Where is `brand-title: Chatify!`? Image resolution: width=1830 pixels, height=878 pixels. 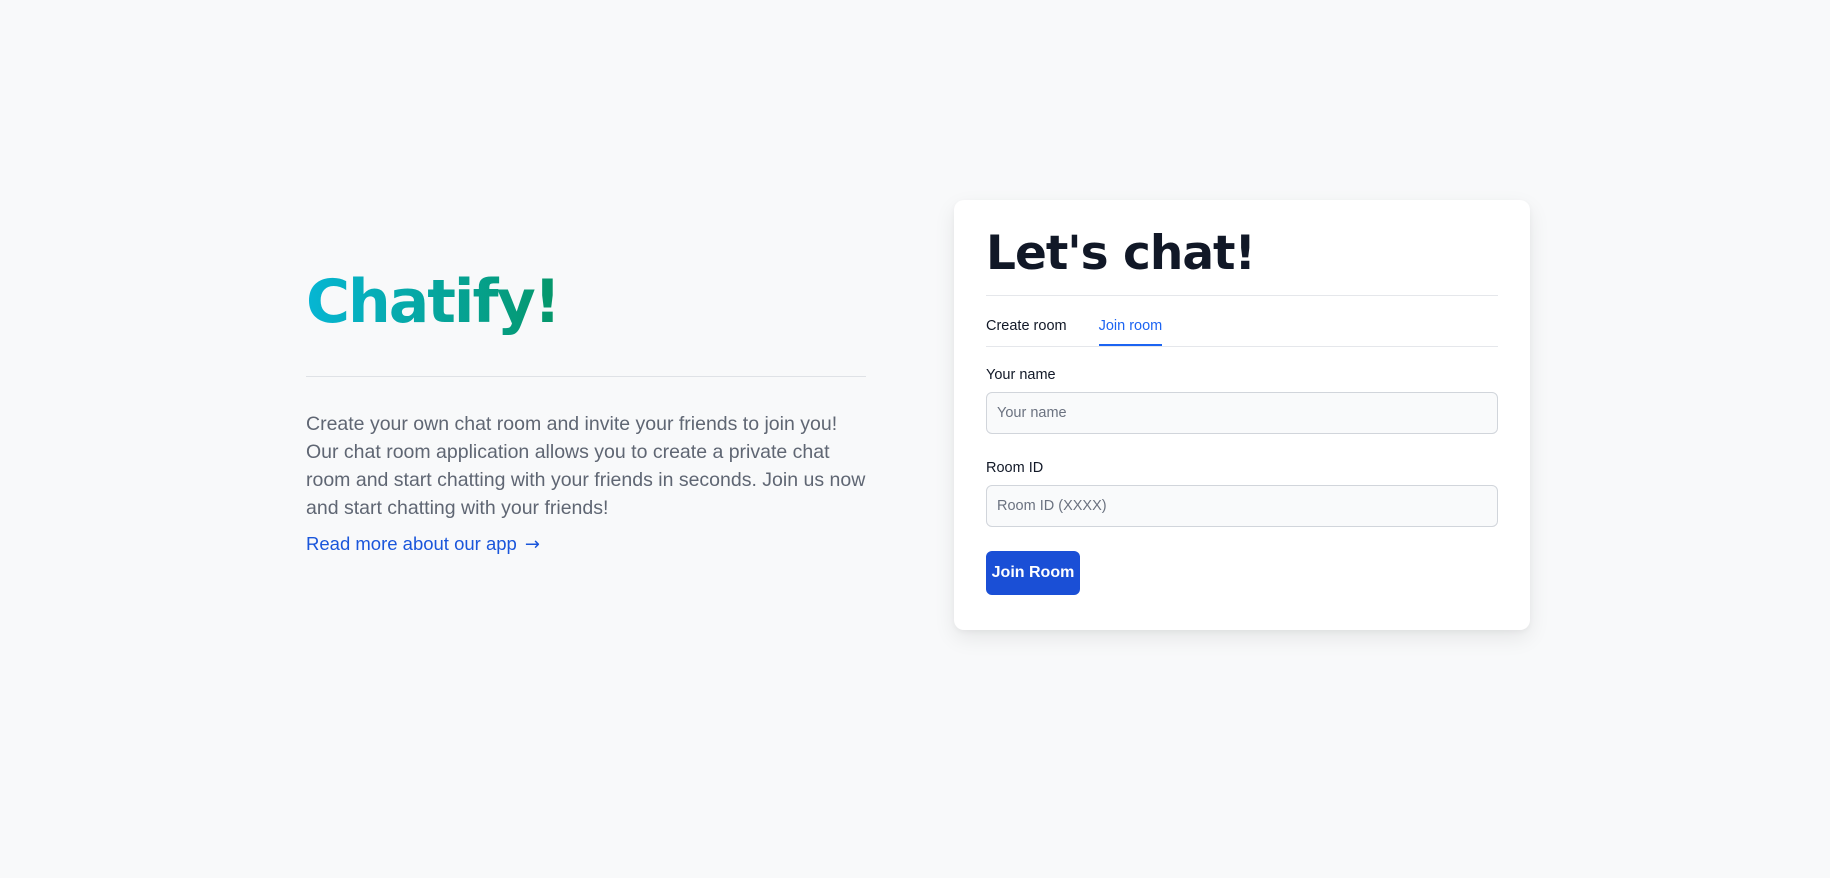
brand-title: Chatify! is located at coordinates (433, 302).